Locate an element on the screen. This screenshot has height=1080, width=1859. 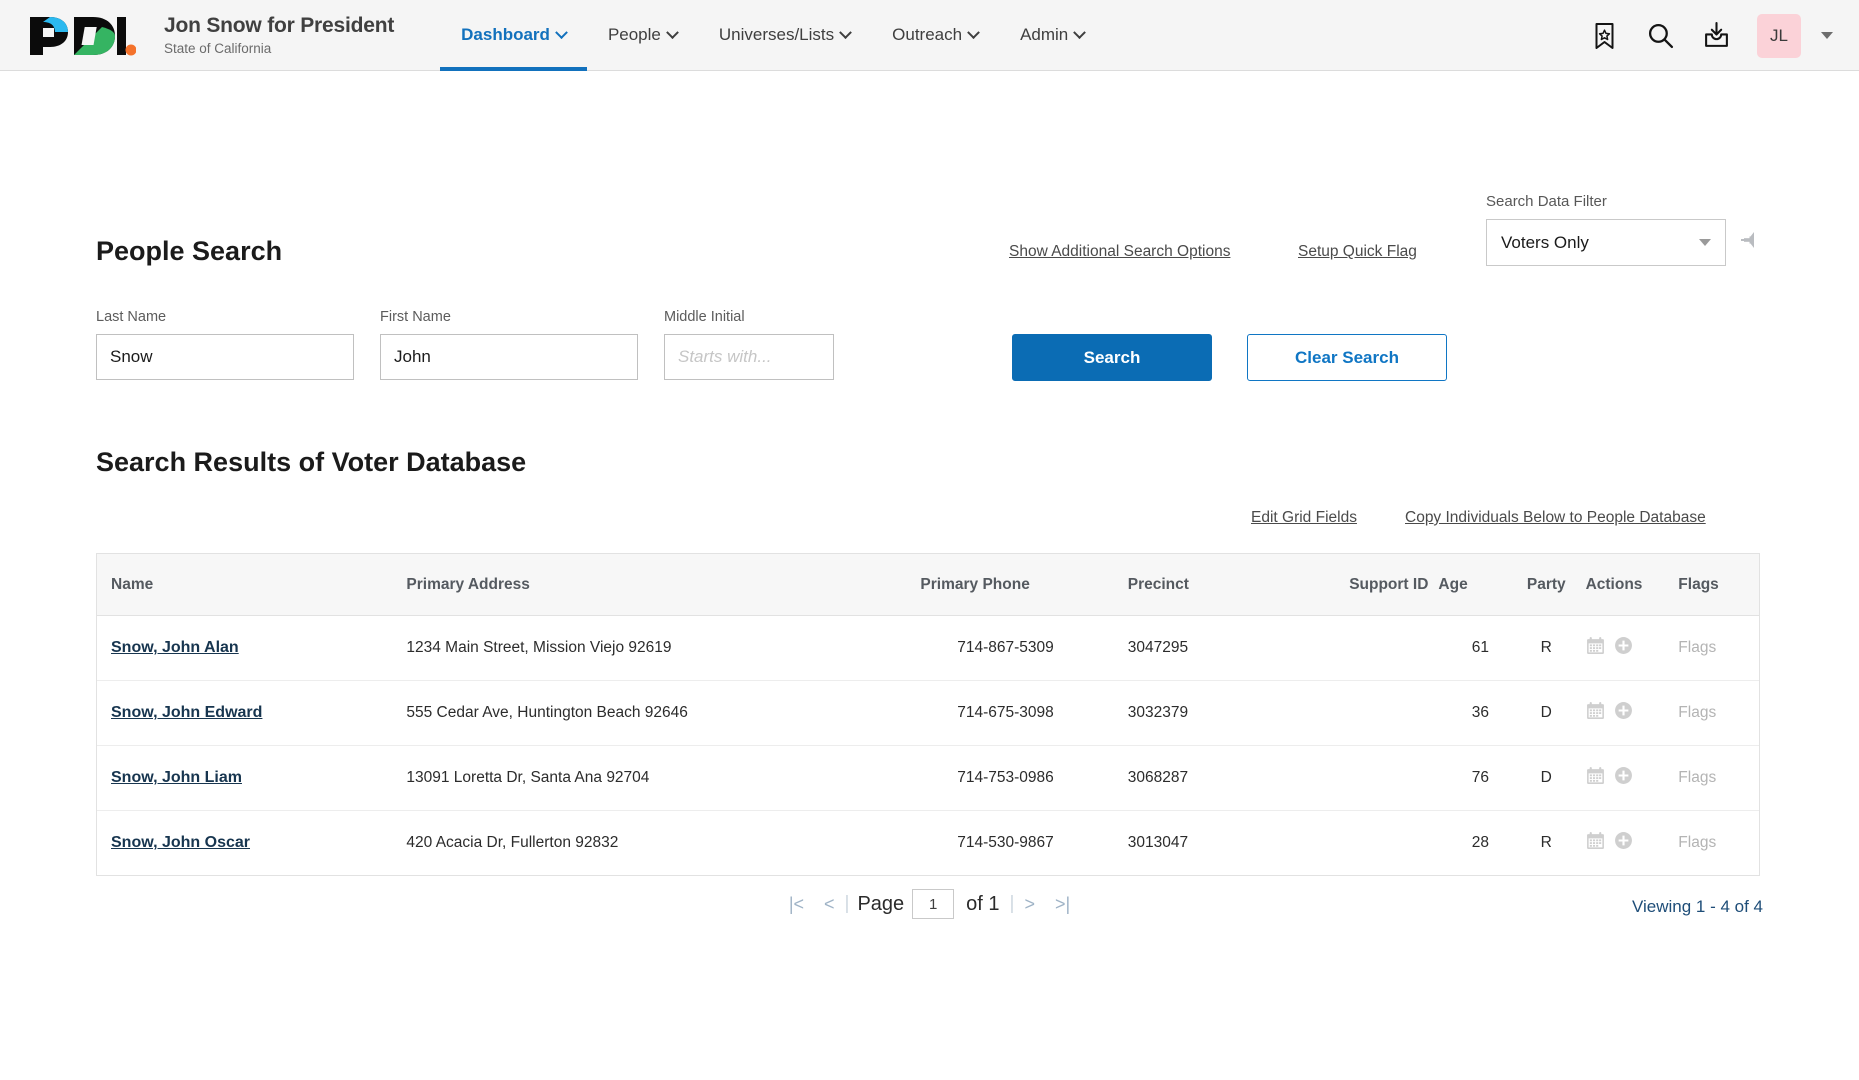
person-link: Snow, John Liam is located at coordinates (176, 777).